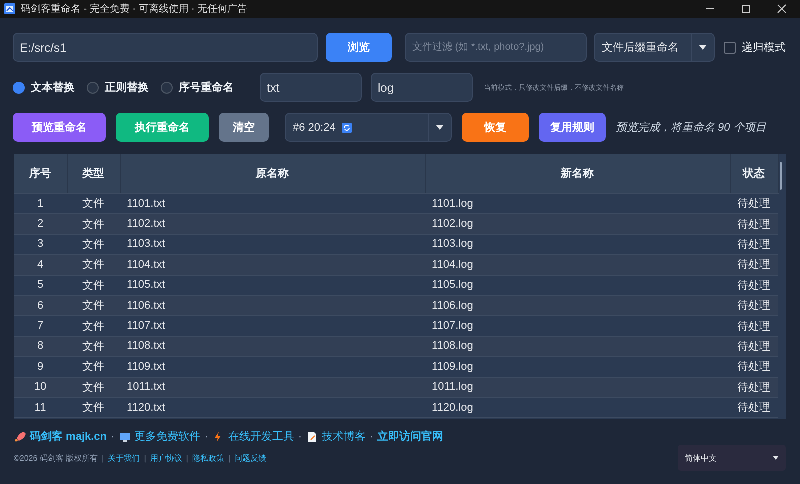  Describe the element at coordinates (359, 47) in the screenshot. I see `browse-button: 浏览` at that location.